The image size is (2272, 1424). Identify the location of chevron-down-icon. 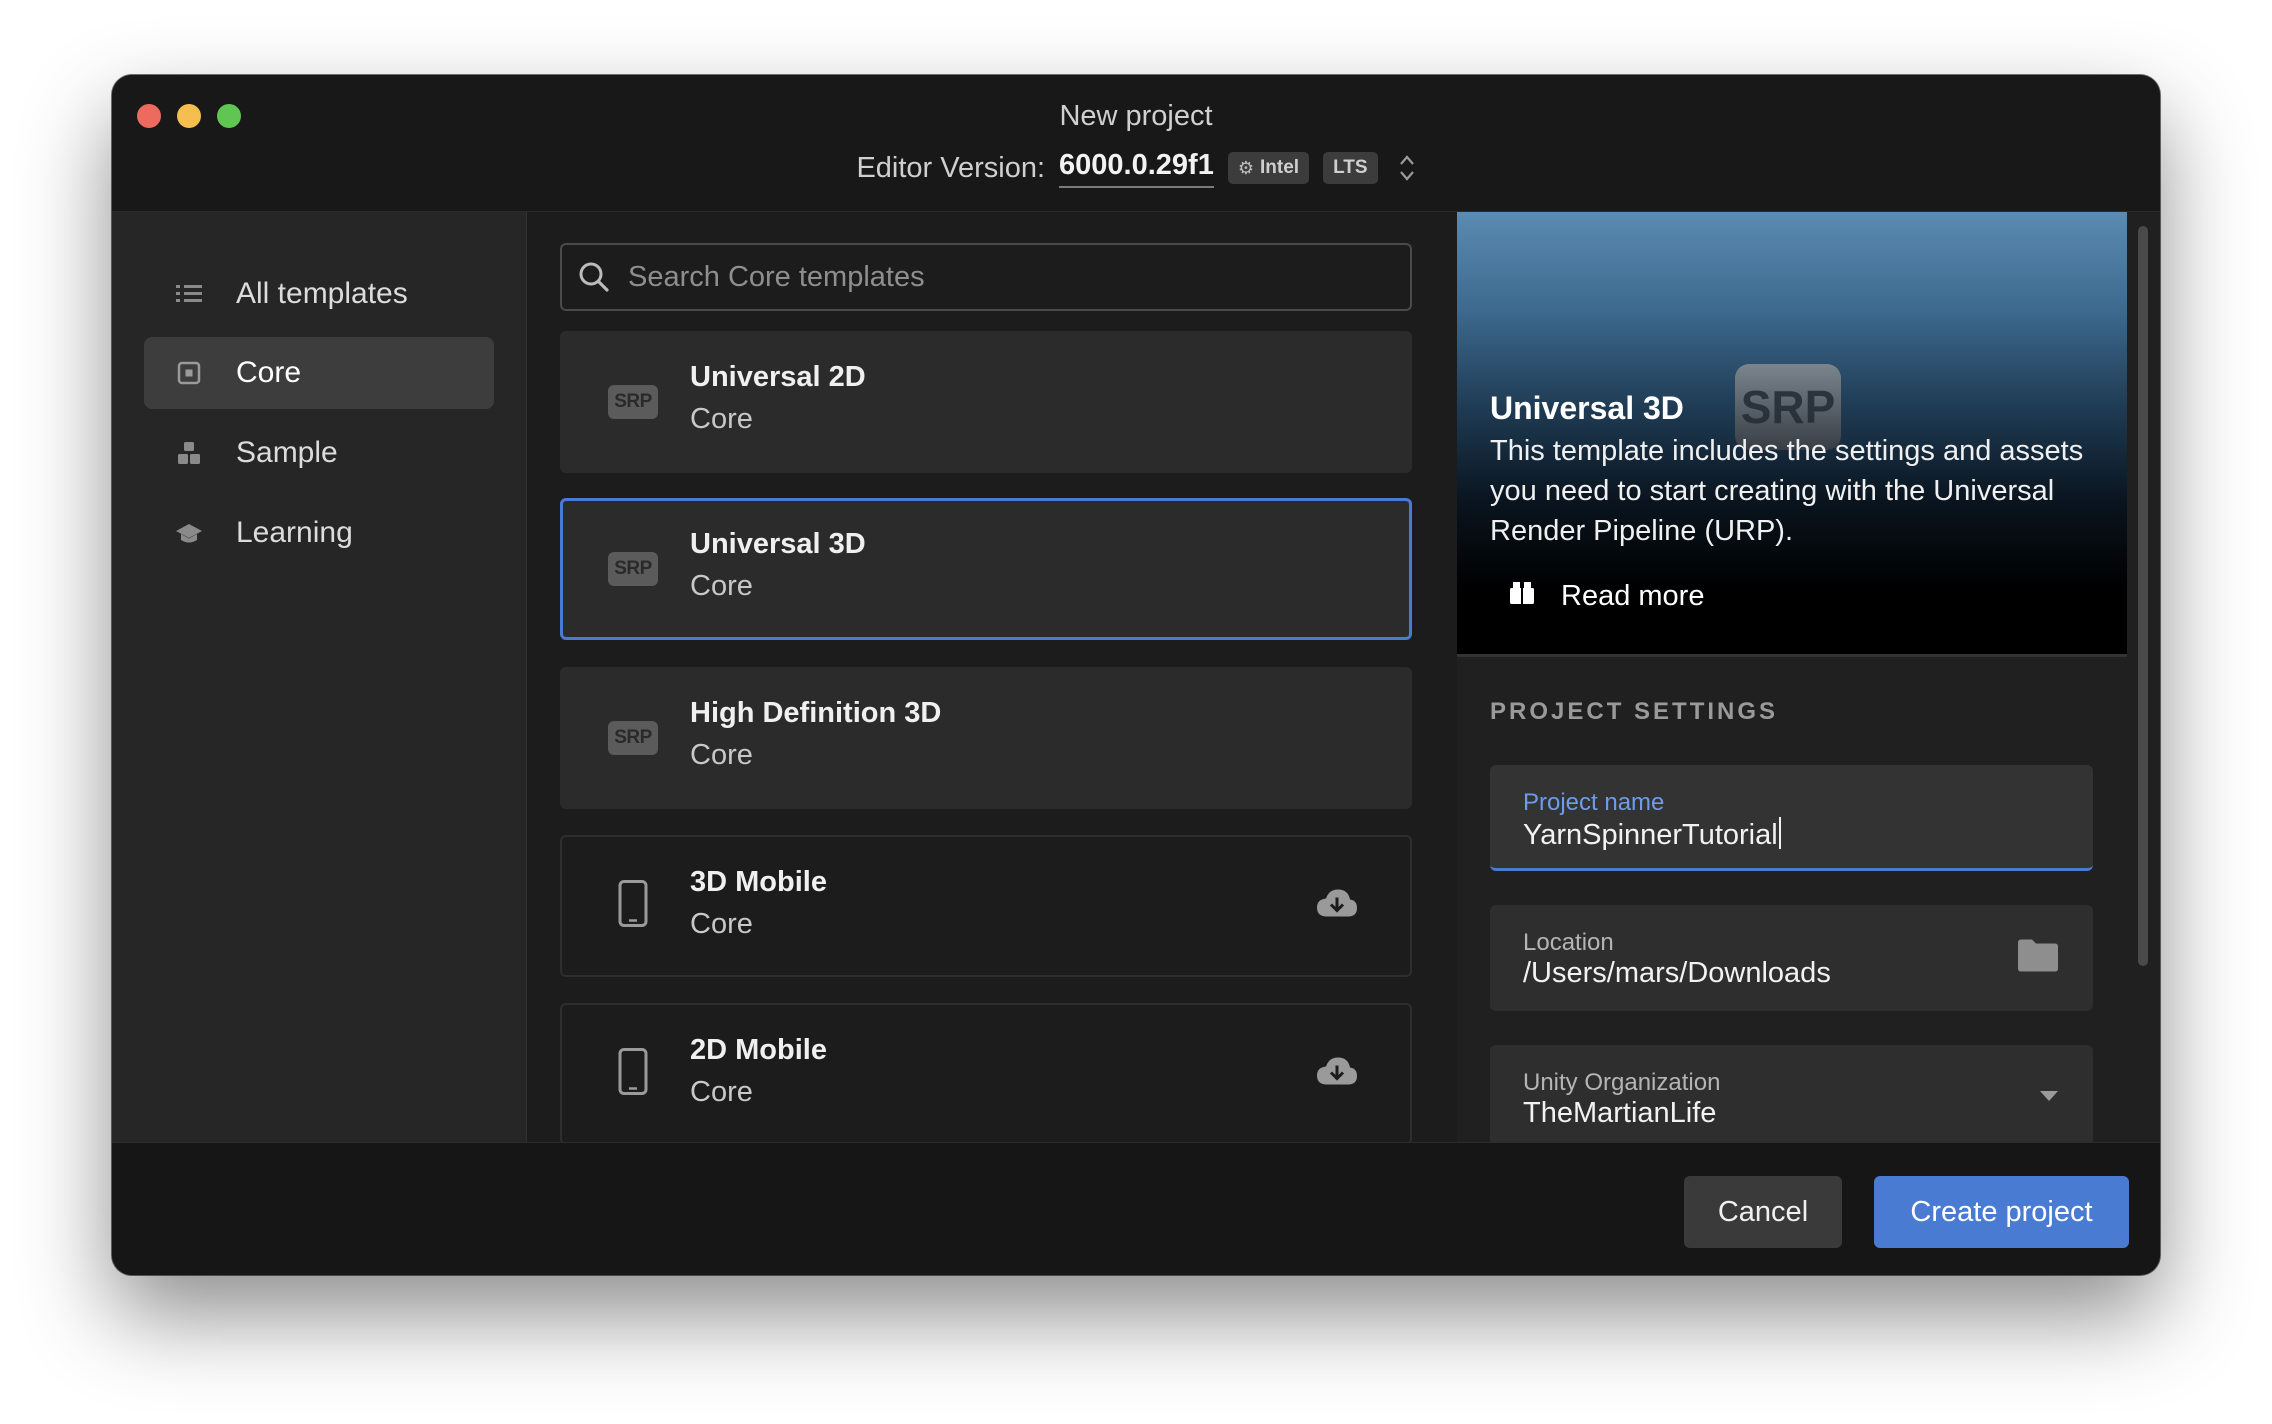
(2049, 1098).